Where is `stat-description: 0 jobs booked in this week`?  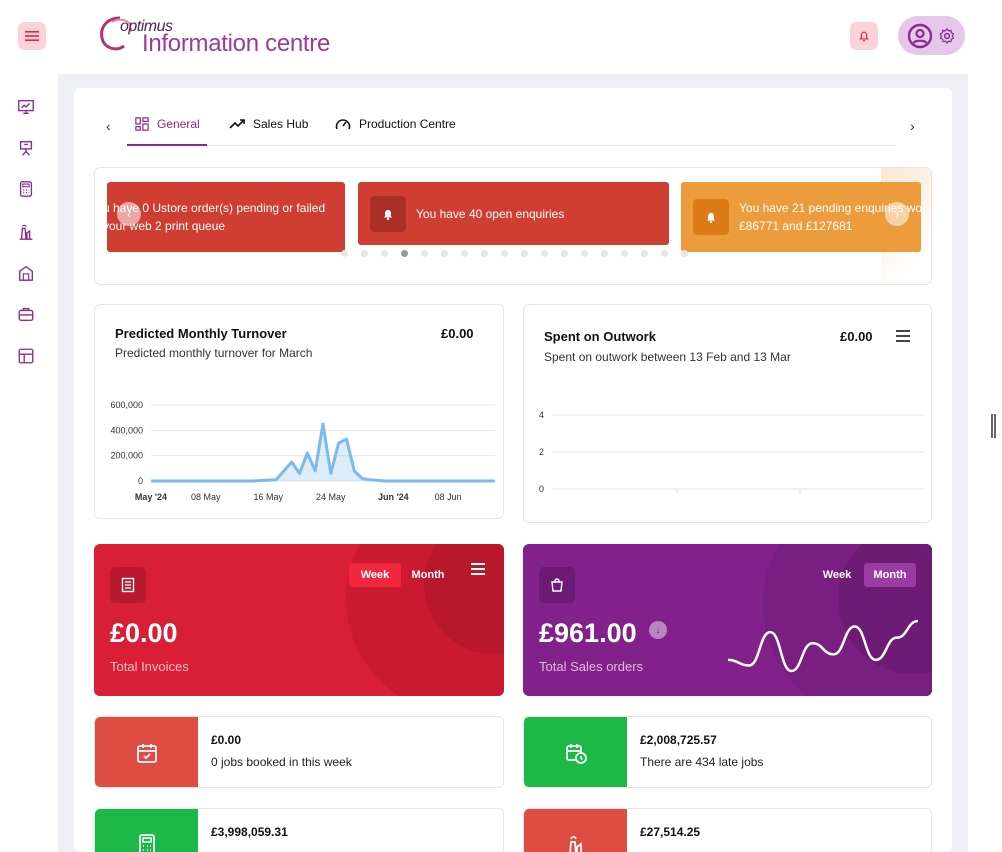
stat-description: 0 jobs booked in this week is located at coordinates (281, 762).